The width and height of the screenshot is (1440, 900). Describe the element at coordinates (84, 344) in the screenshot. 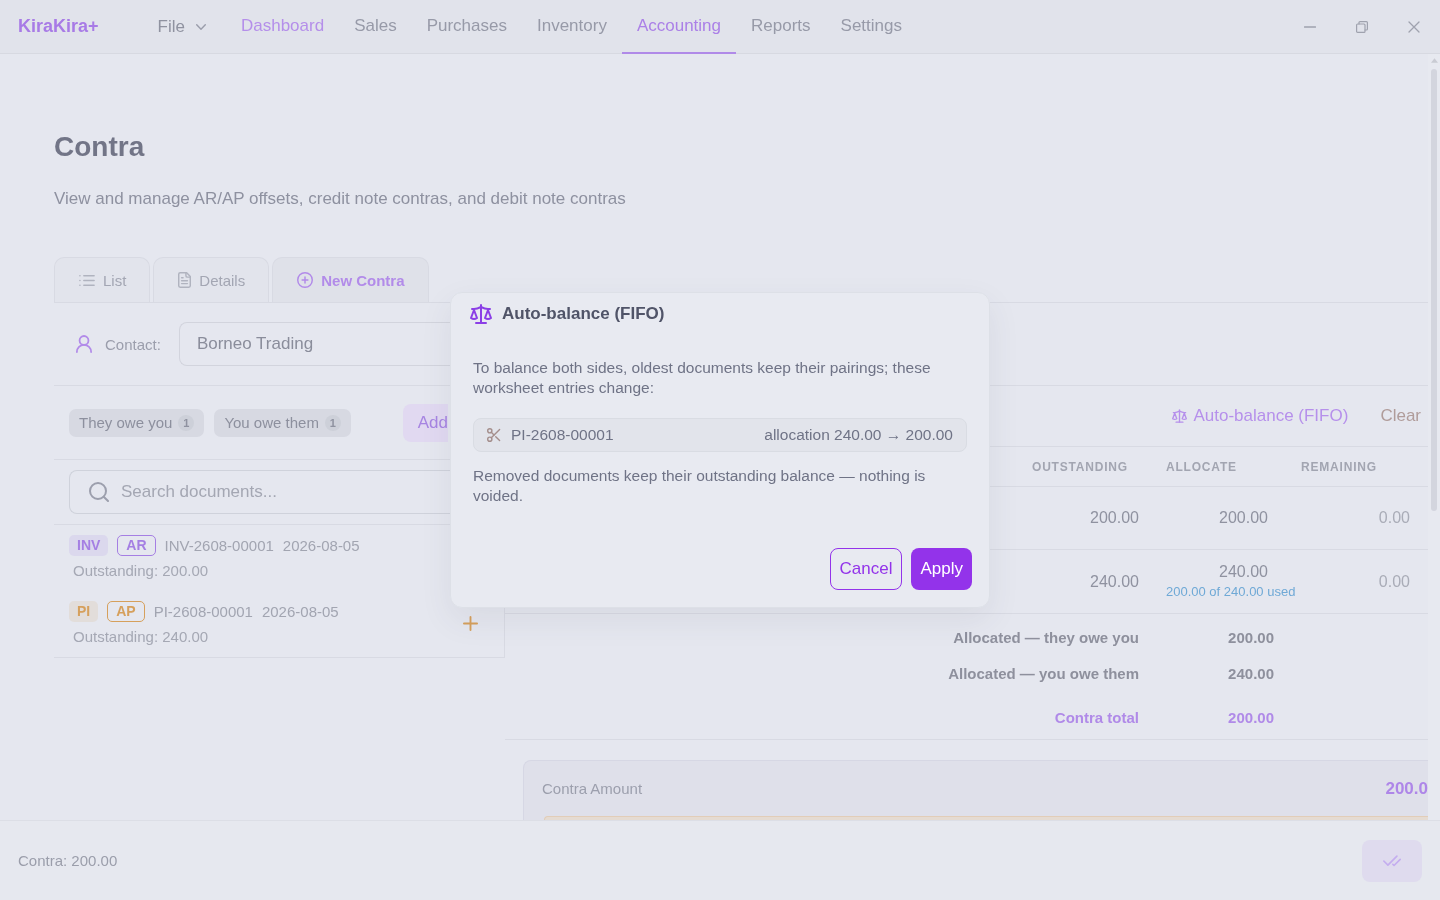

I see `person-icon` at that location.